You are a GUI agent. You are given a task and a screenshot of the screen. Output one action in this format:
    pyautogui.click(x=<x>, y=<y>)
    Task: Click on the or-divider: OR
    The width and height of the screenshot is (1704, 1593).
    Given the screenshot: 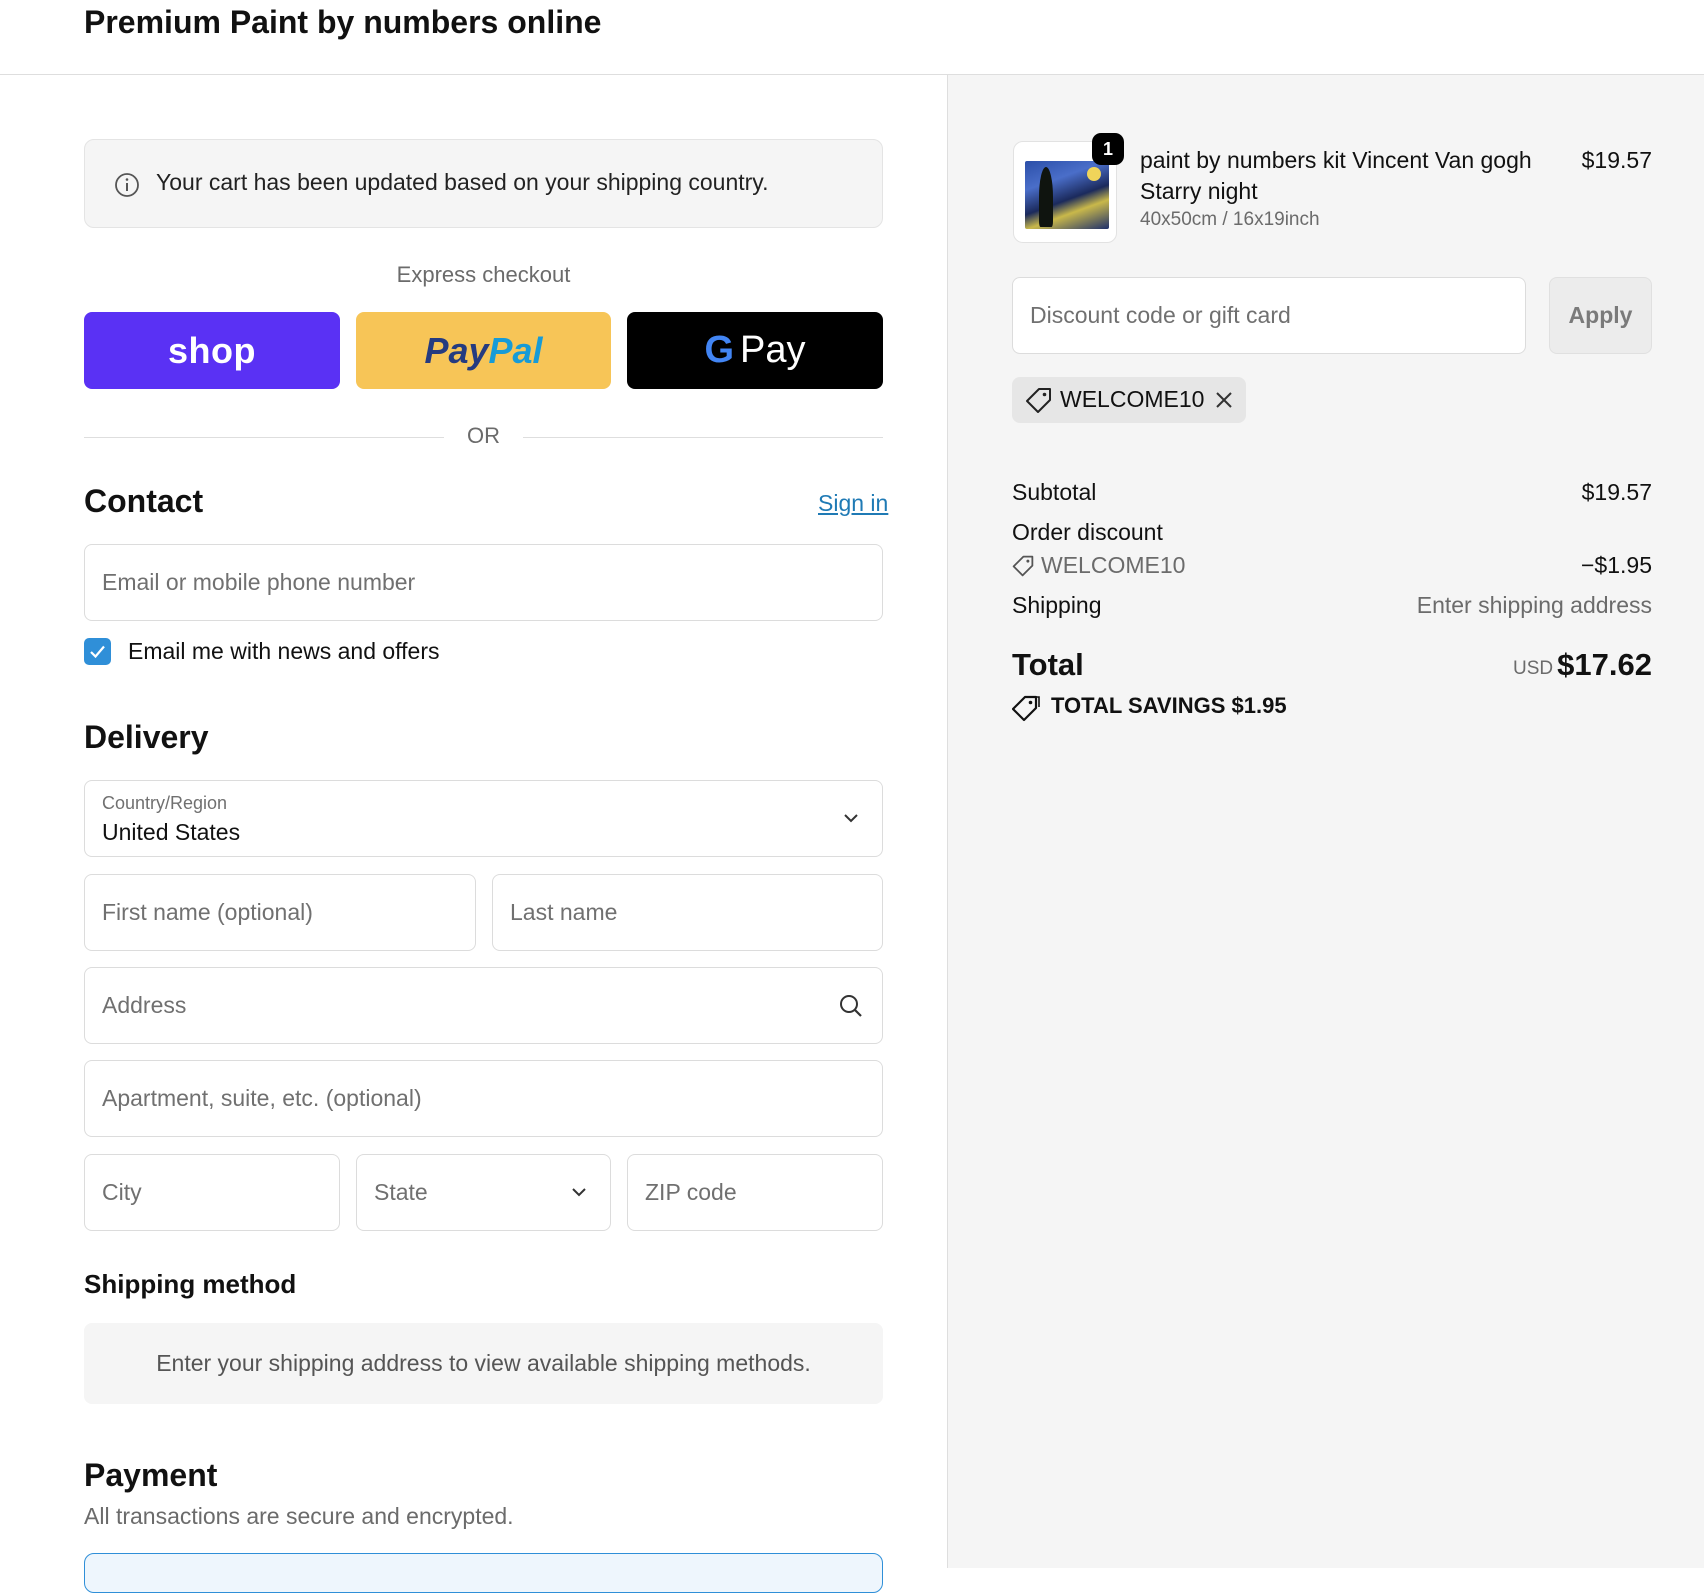 What is the action you would take?
    pyautogui.click(x=483, y=438)
    